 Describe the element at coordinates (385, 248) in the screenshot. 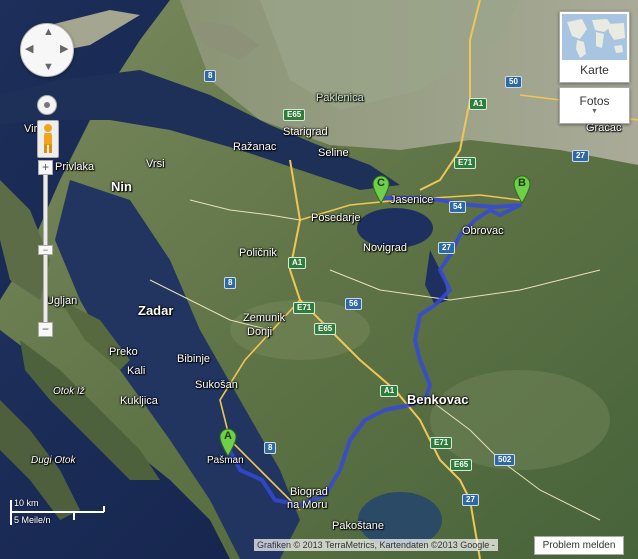

I see `place-novigrad: Novigrad` at that location.